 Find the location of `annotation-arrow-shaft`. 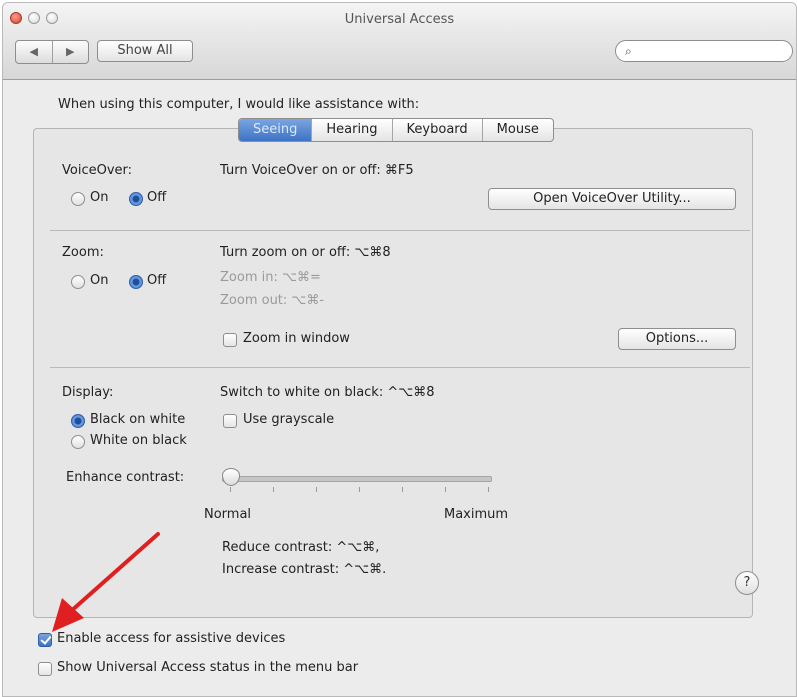

annotation-arrow-shaft is located at coordinates (114, 573).